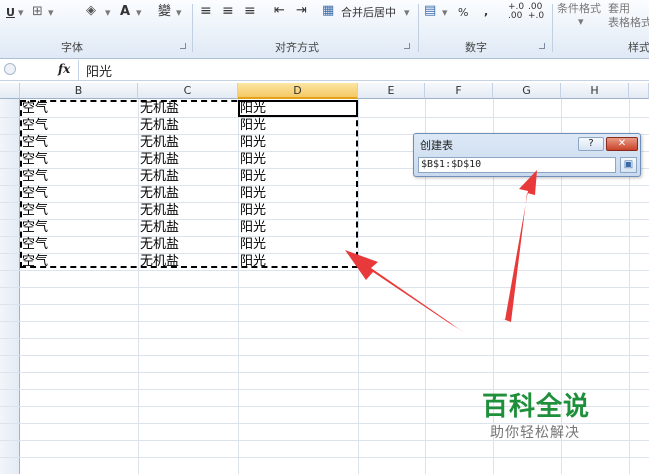  I want to click on arrow-to-selection, so click(405, 291).